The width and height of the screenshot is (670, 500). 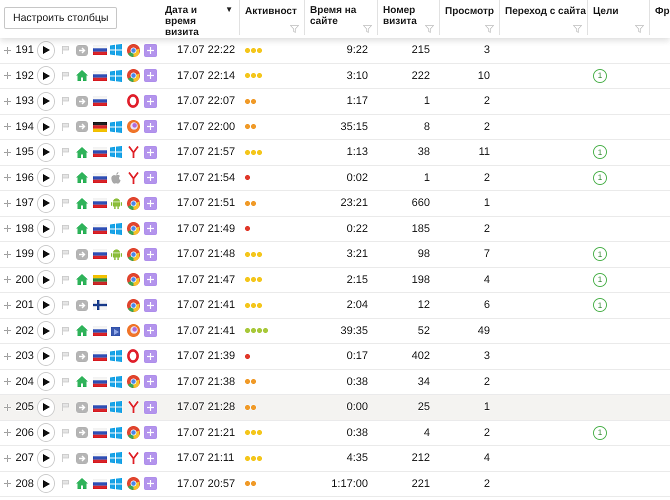 What do you see at coordinates (335, 459) in the screenshot?
I see `visit-row: 207 17.07 21:11 4:35 212 4` at bounding box center [335, 459].